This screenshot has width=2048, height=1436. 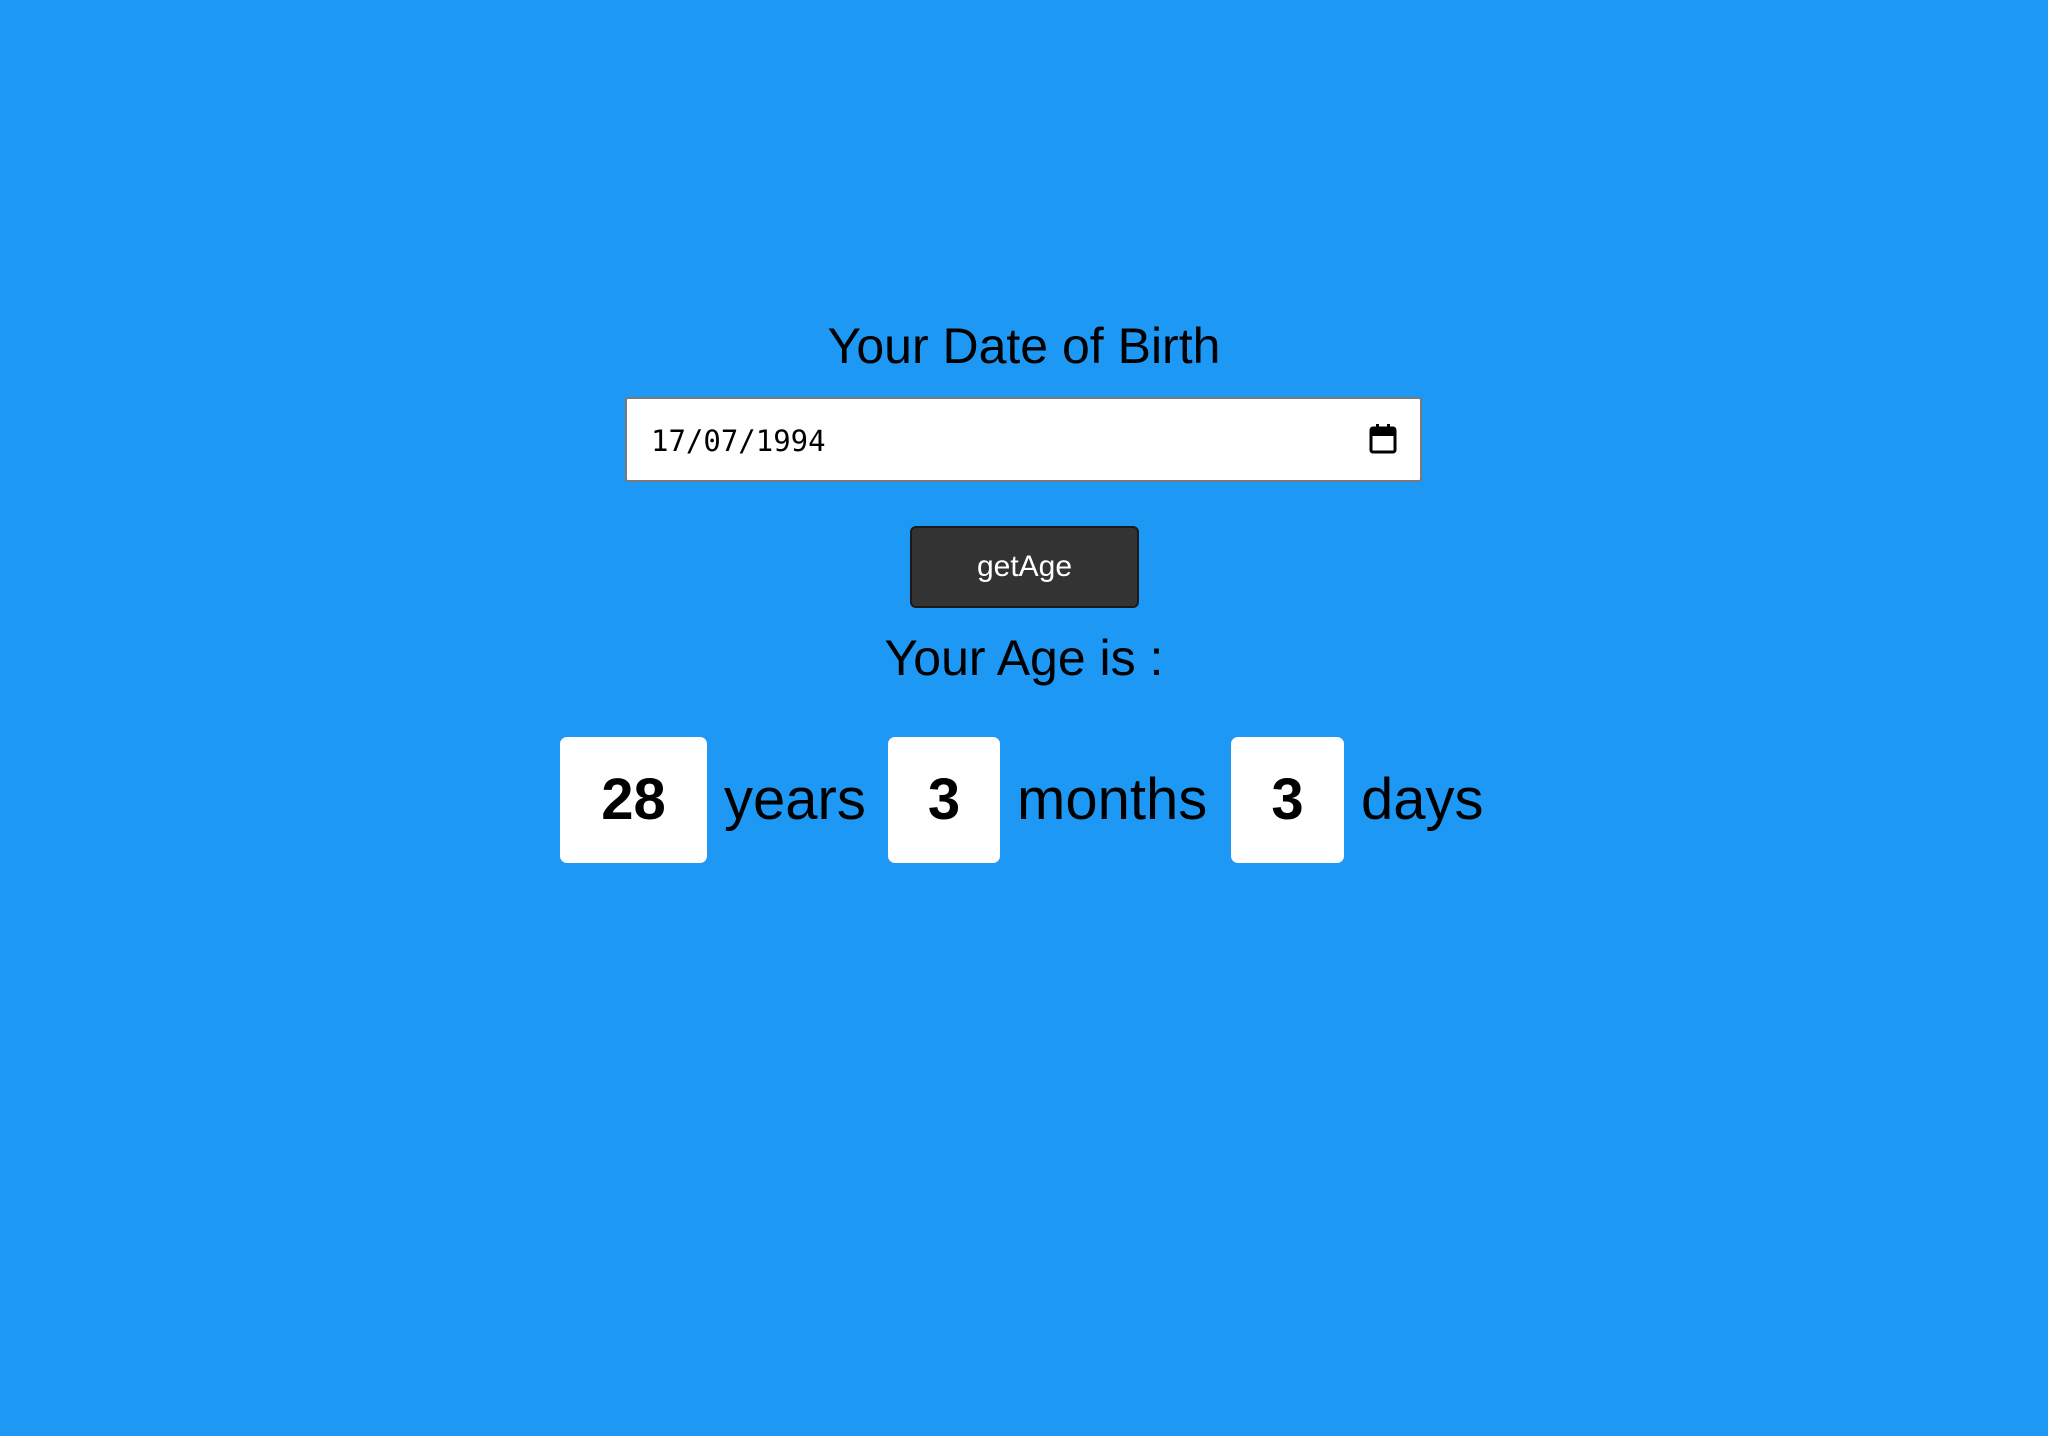 What do you see at coordinates (1422, 799) in the screenshot?
I see `days-label: days` at bounding box center [1422, 799].